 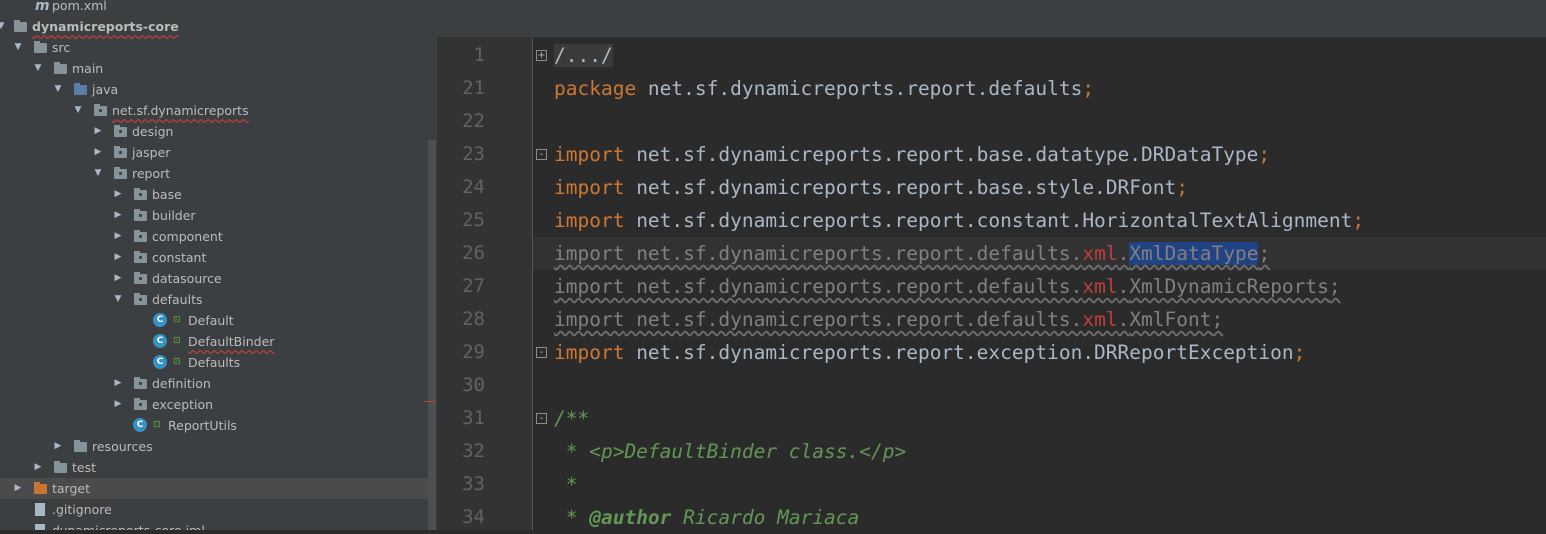 What do you see at coordinates (566, 484) in the screenshot?
I see `code-line-33: *` at bounding box center [566, 484].